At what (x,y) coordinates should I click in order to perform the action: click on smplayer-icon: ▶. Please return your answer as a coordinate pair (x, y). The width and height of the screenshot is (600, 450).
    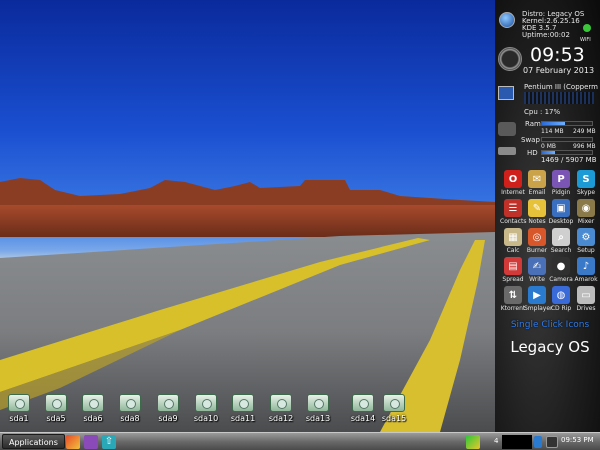
    Looking at the image, I should click on (537, 295).